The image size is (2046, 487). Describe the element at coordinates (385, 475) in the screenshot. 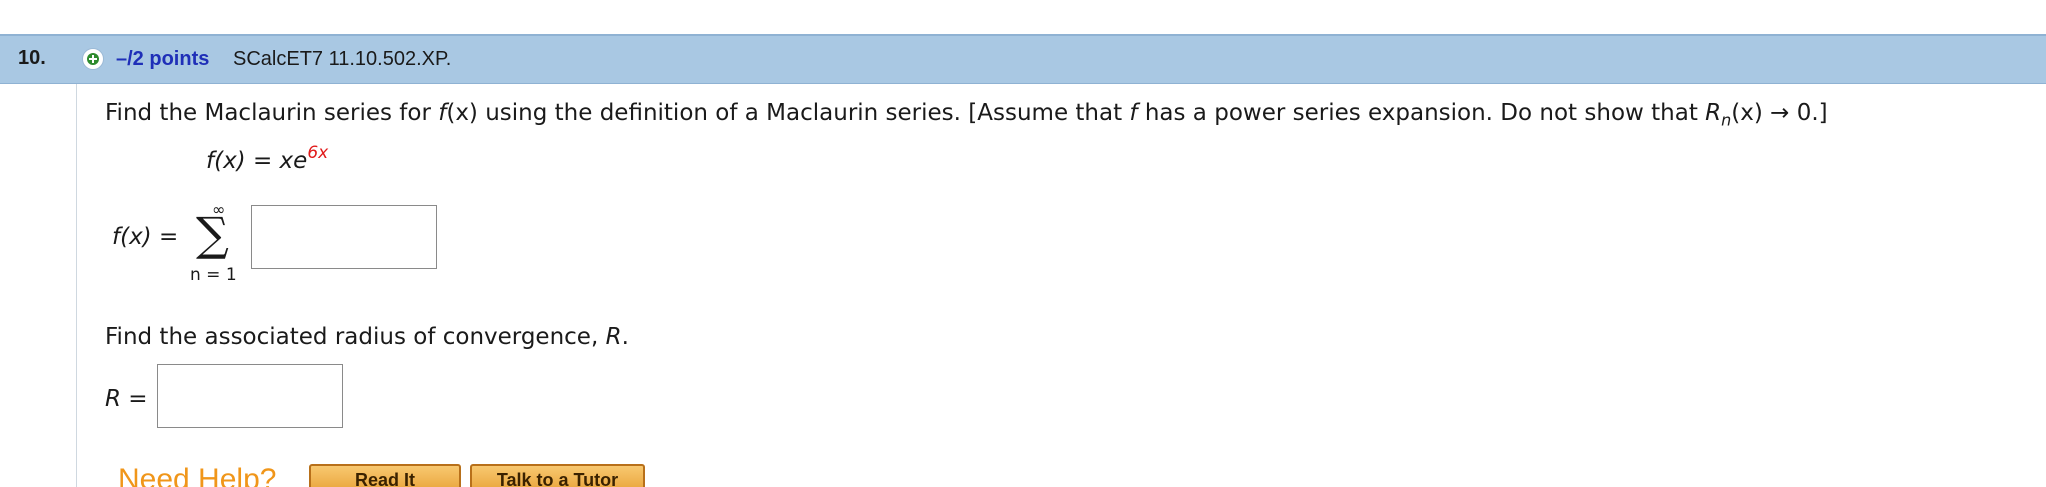

I see `read-it-button: Read It` at that location.